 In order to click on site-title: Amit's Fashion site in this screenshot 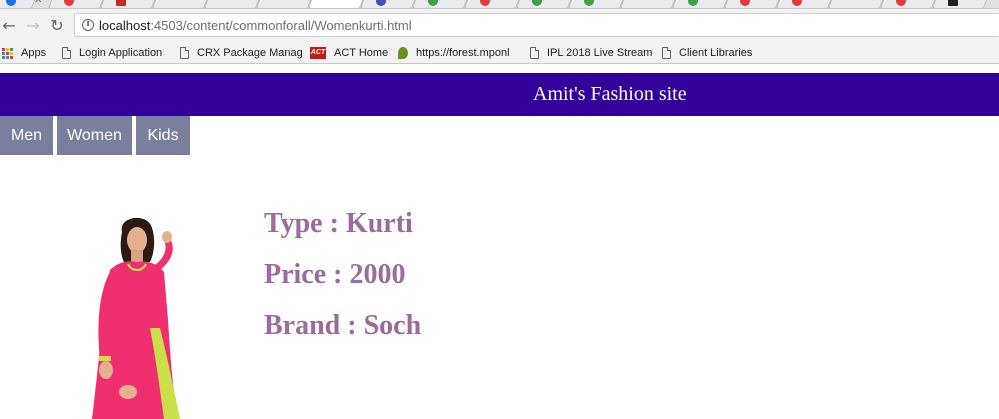, I will do `click(610, 94)`.